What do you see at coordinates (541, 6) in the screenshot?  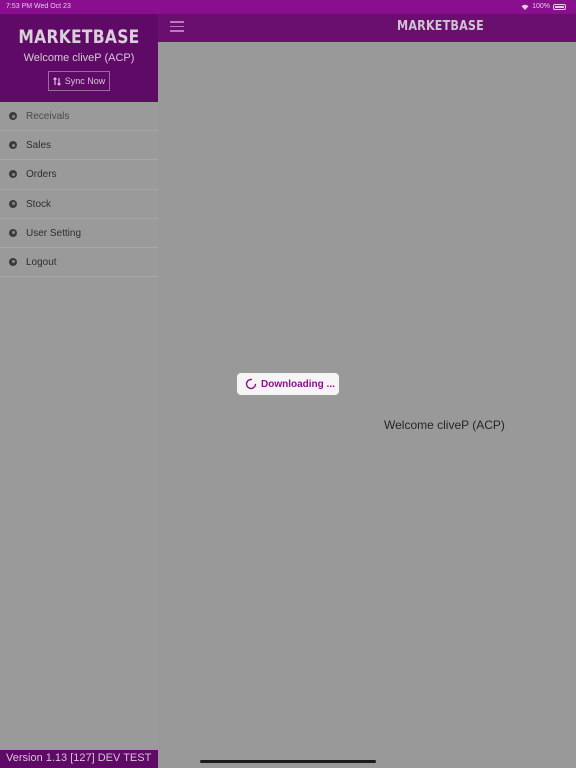 I see `battery-percent: 100%` at bounding box center [541, 6].